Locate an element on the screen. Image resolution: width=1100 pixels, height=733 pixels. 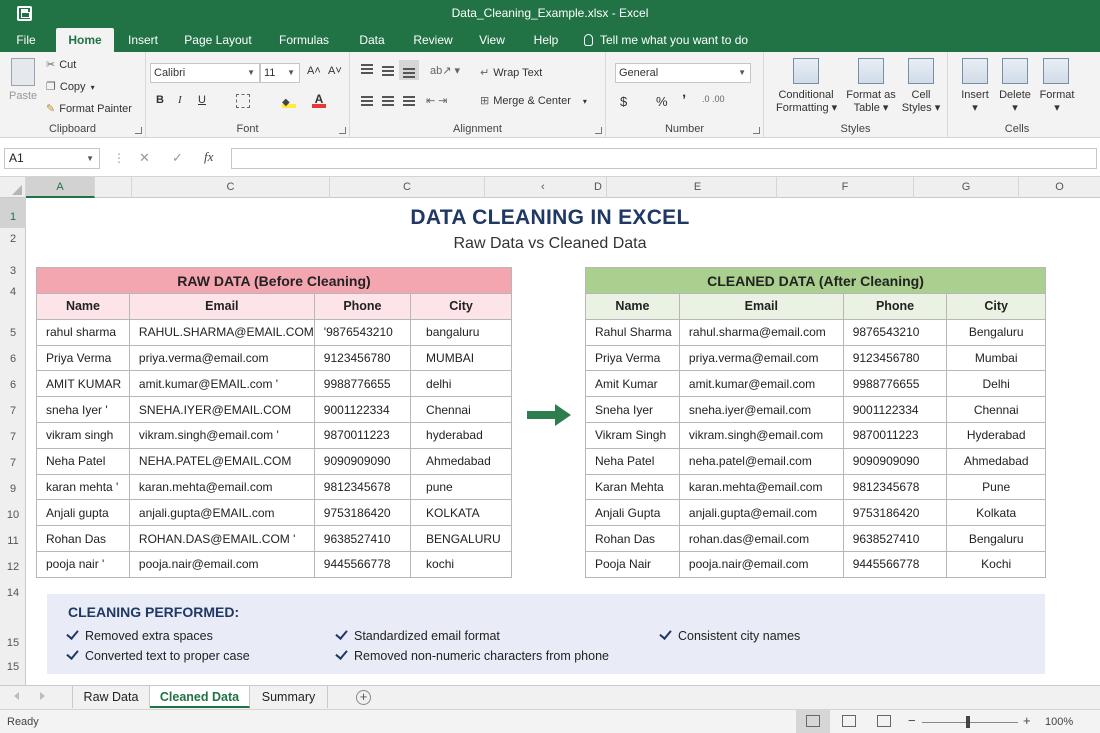
table-cell-email: karan.mehta@email.com is located at coordinates (761, 487).